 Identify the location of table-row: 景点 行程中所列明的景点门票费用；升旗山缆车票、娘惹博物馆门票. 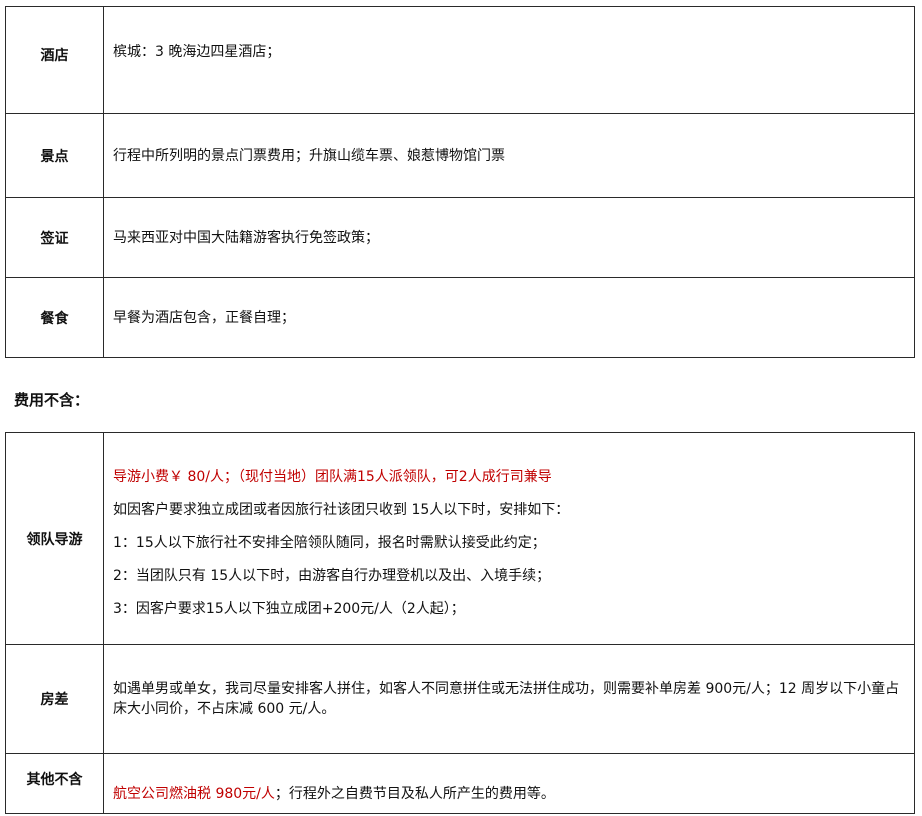
(460, 155).